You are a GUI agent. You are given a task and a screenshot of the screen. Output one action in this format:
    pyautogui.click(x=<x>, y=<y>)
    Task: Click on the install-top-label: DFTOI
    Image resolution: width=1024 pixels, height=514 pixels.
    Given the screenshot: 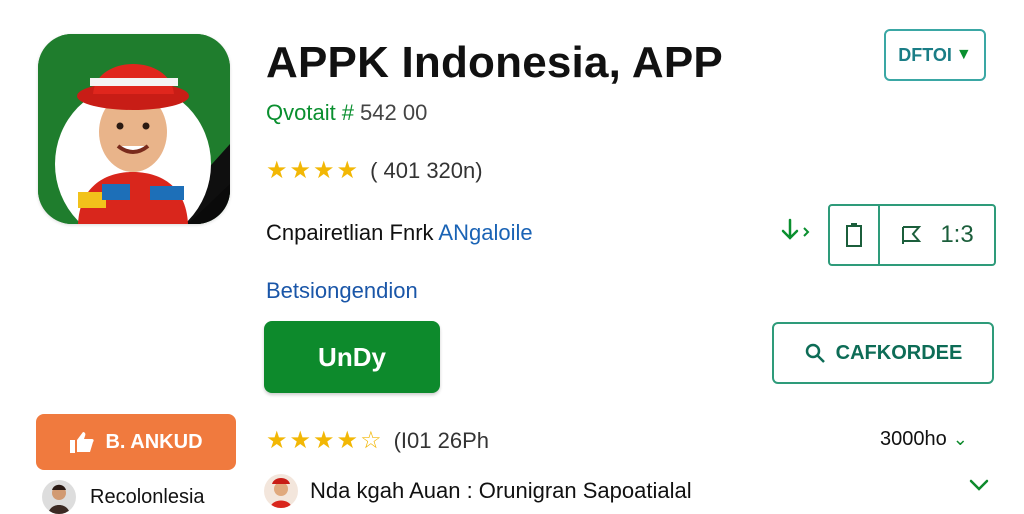 What is the action you would take?
    pyautogui.click(x=925, y=54)
    